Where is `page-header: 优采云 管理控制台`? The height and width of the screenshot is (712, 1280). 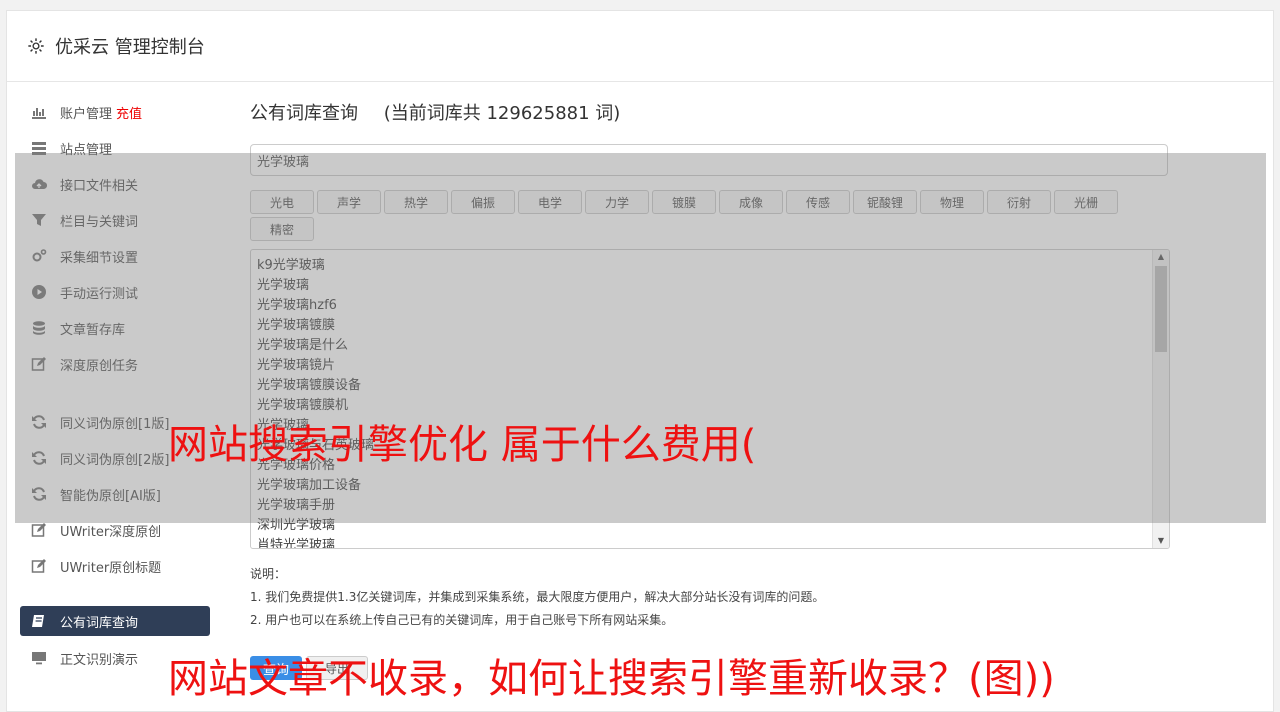
page-header: 优采云 管理控制台 is located at coordinates (640, 46).